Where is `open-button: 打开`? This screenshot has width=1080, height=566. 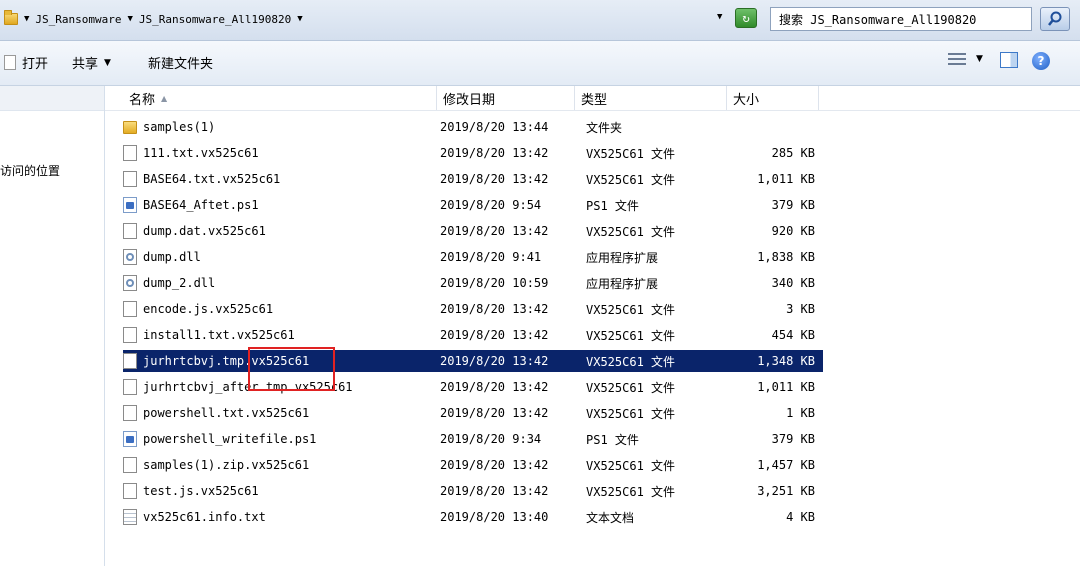
open-button: 打开 is located at coordinates (26, 62).